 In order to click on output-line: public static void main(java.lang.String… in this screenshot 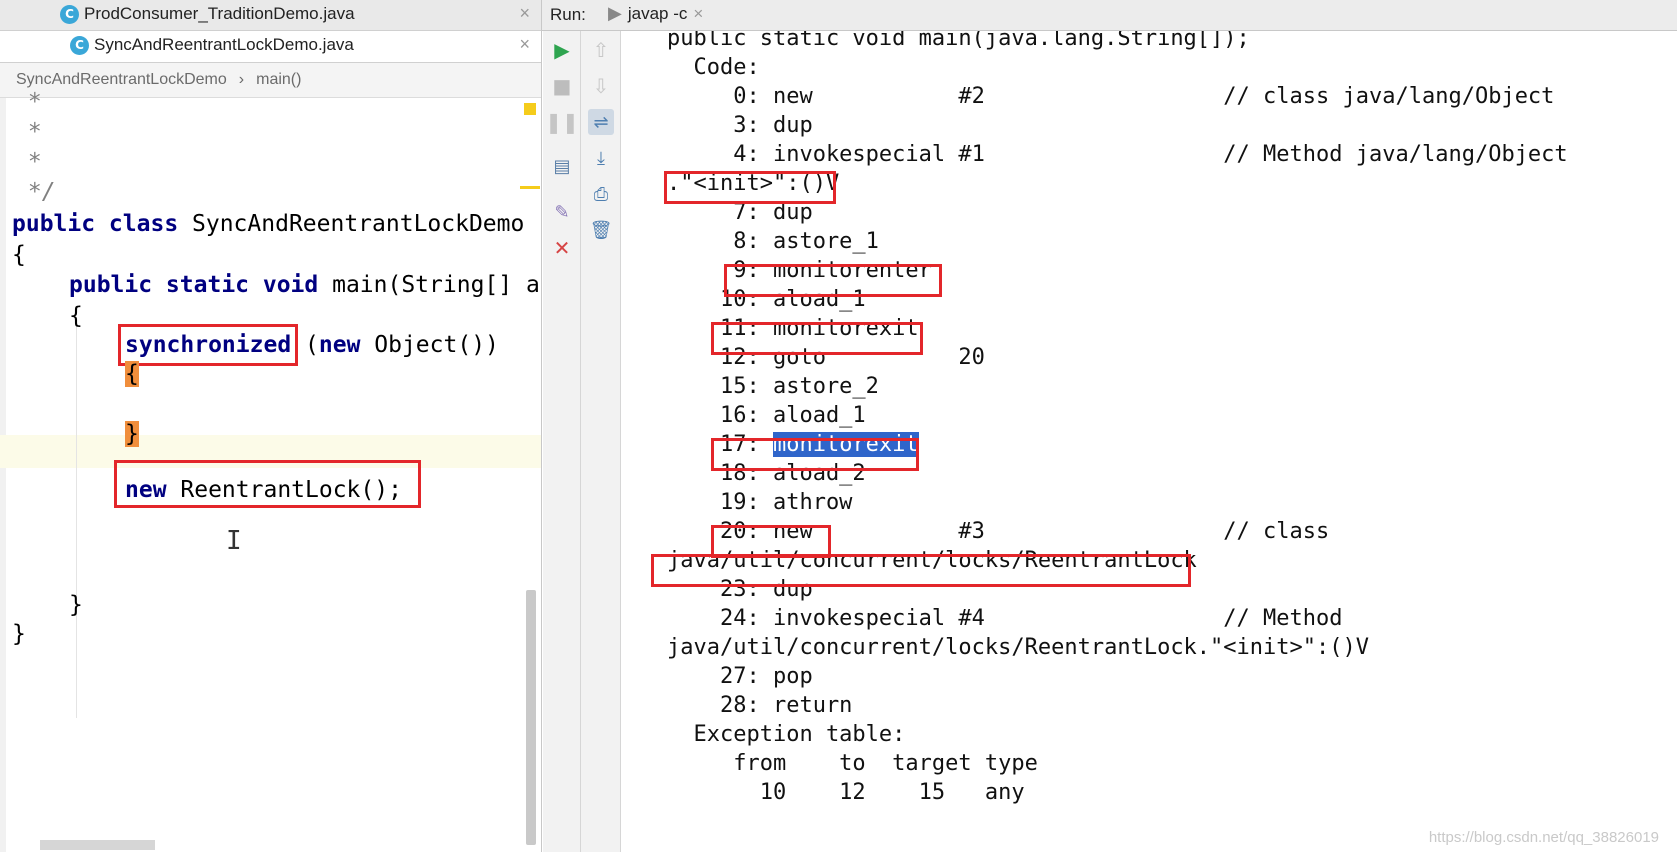, I will do `click(958, 41)`.